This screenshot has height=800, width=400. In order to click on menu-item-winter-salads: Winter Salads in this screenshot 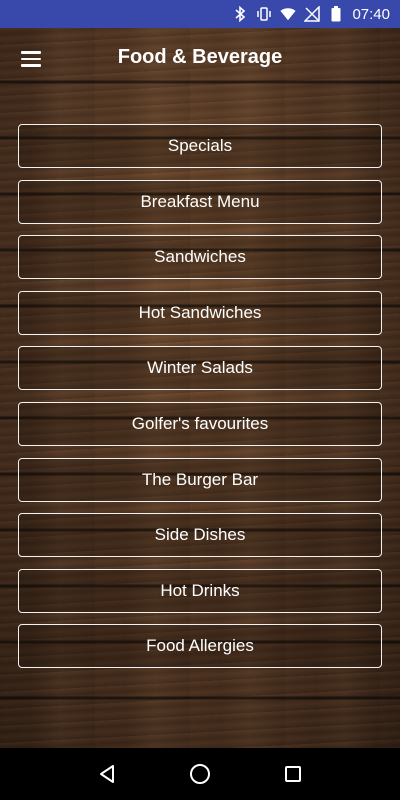, I will do `click(200, 368)`.